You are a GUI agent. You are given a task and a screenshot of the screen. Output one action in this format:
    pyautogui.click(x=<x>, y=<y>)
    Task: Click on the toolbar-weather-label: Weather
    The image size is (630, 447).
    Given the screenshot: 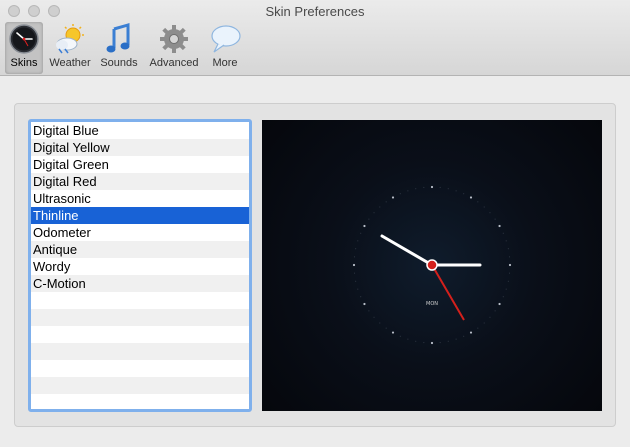 What is the action you would take?
    pyautogui.click(x=70, y=63)
    